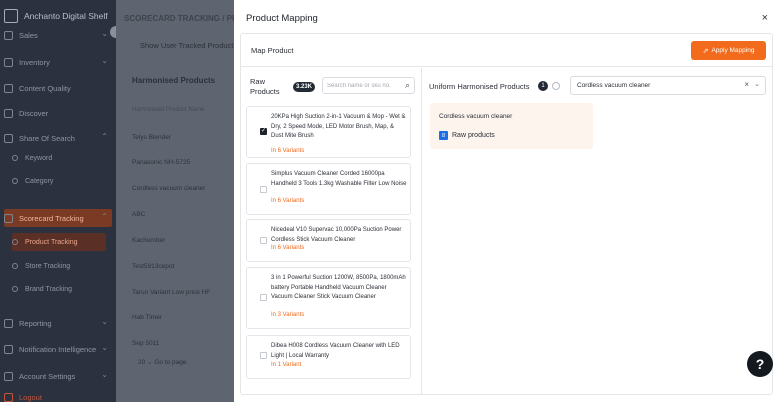 Image resolution: width=777 pixels, height=402 pixels. What do you see at coordinates (286, 365) in the screenshot?
I see `variant-count: In 1 Variant` at bounding box center [286, 365].